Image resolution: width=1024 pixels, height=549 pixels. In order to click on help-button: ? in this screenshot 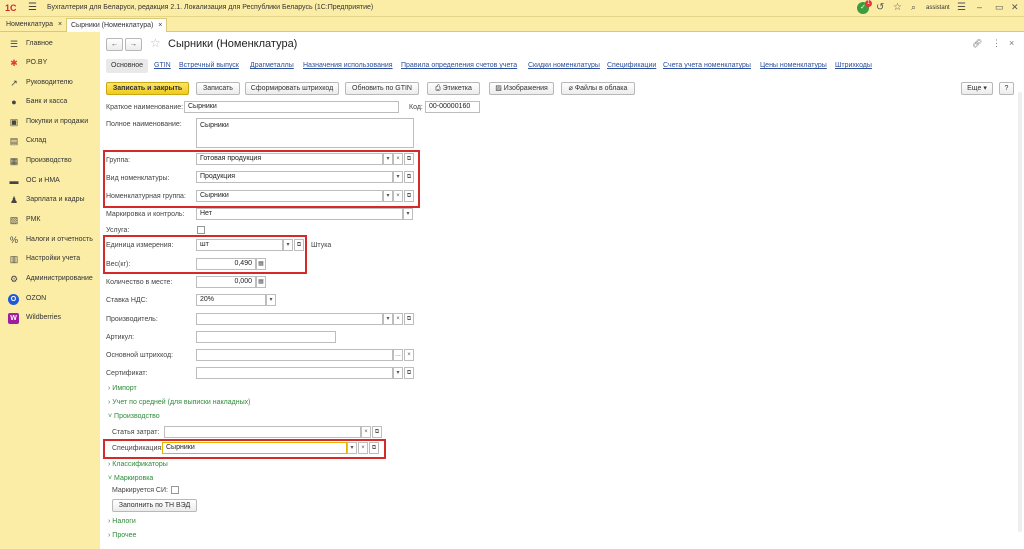, I will do `click(1006, 88)`.